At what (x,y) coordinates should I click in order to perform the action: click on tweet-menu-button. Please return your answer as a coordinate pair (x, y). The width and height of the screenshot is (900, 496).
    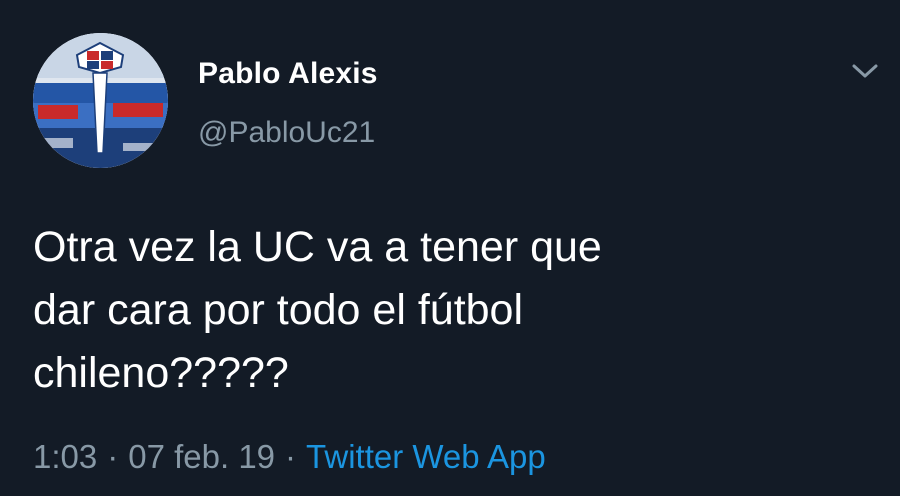
    Looking at the image, I should click on (865, 71).